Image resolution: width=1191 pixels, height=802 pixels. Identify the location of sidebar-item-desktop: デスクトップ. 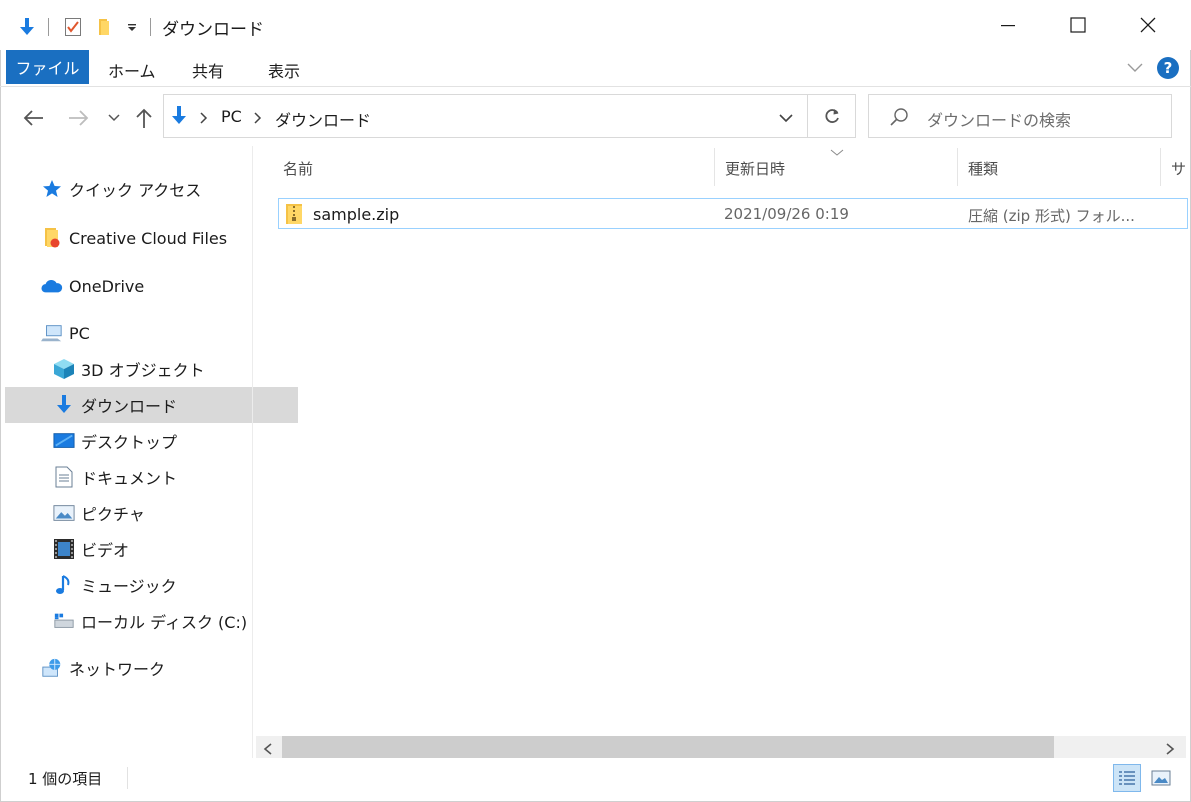
(151, 441).